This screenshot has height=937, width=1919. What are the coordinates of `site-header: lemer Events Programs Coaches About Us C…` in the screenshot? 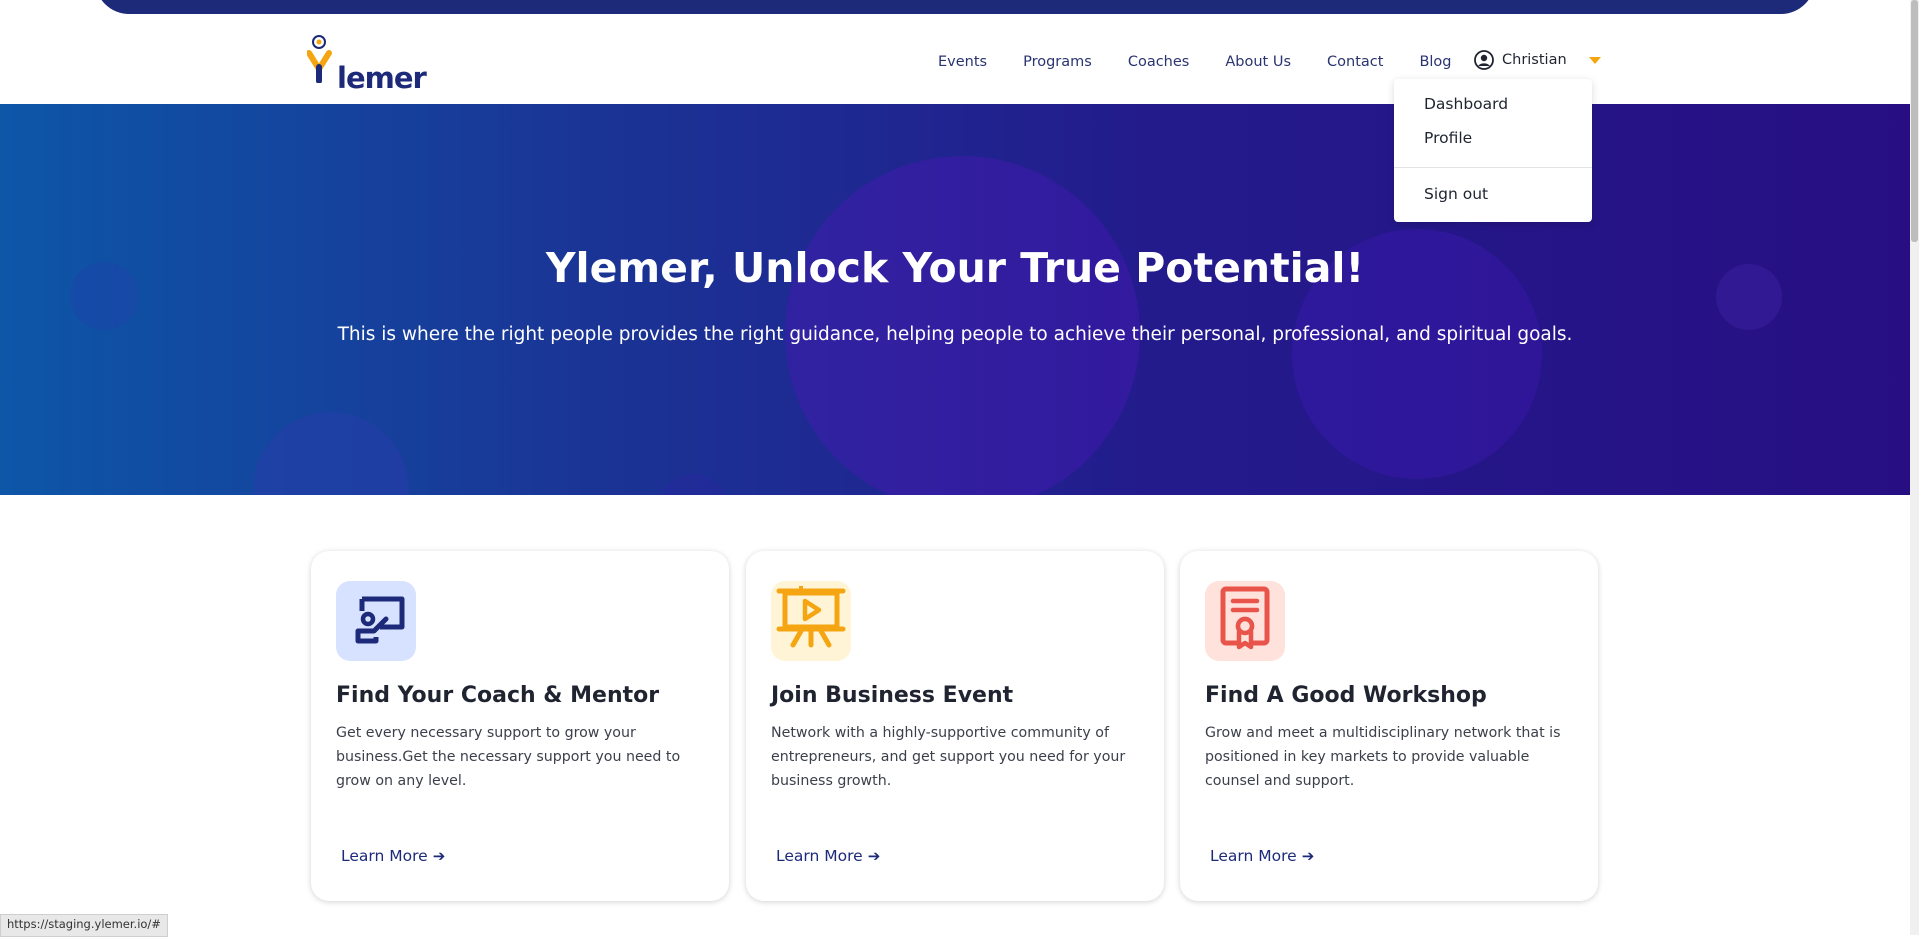 It's located at (955, 59).